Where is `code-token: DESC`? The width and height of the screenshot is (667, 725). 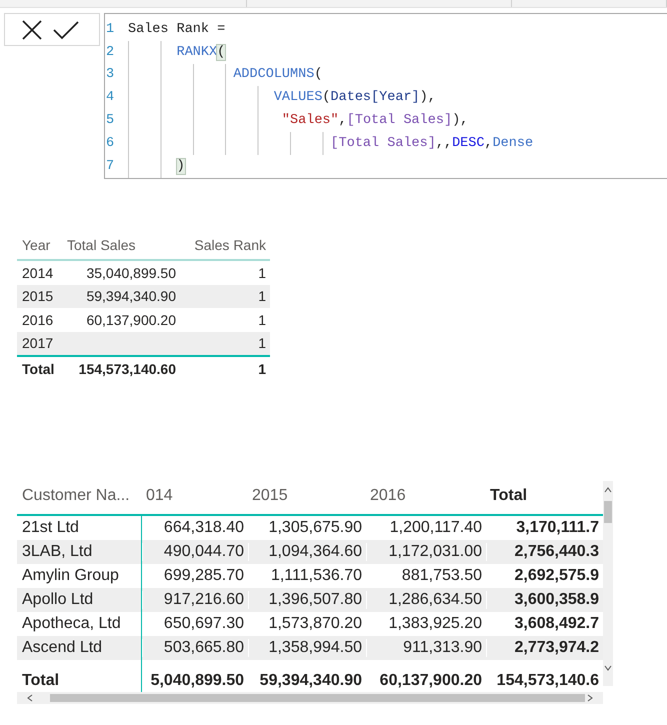 code-token: DESC is located at coordinates (468, 143).